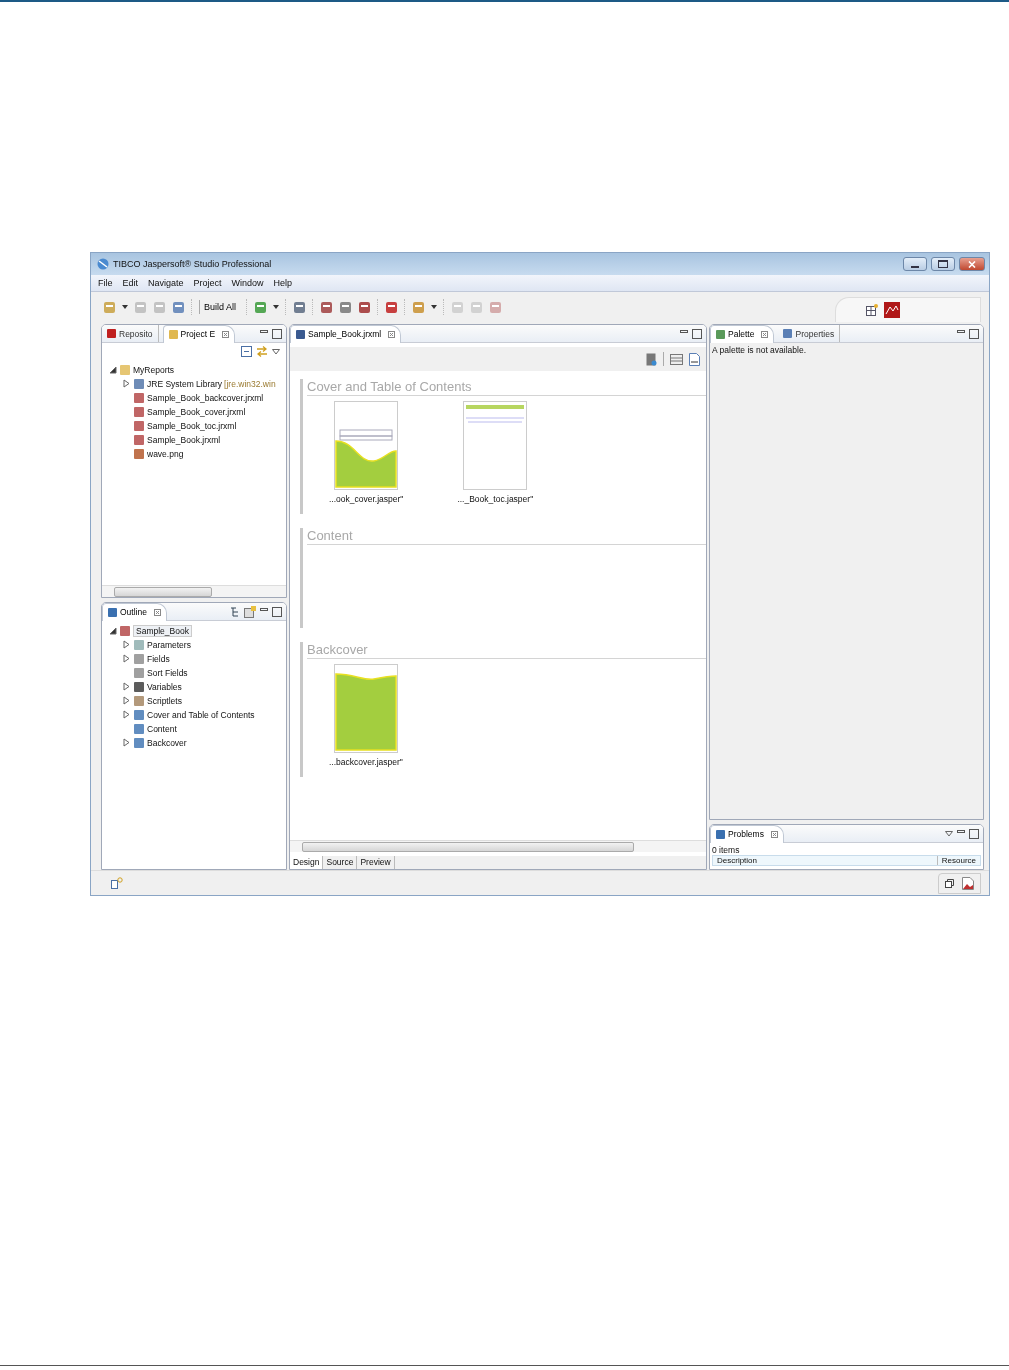 The image size is (1009, 1370). I want to click on section-title: Cover and Table of Contents, so click(506, 387).